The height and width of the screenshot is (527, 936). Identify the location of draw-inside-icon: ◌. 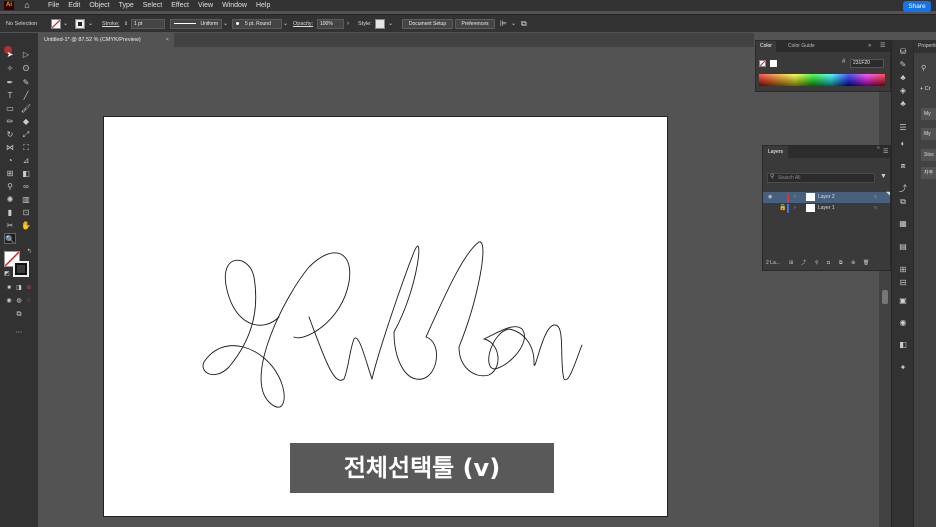
(29, 301).